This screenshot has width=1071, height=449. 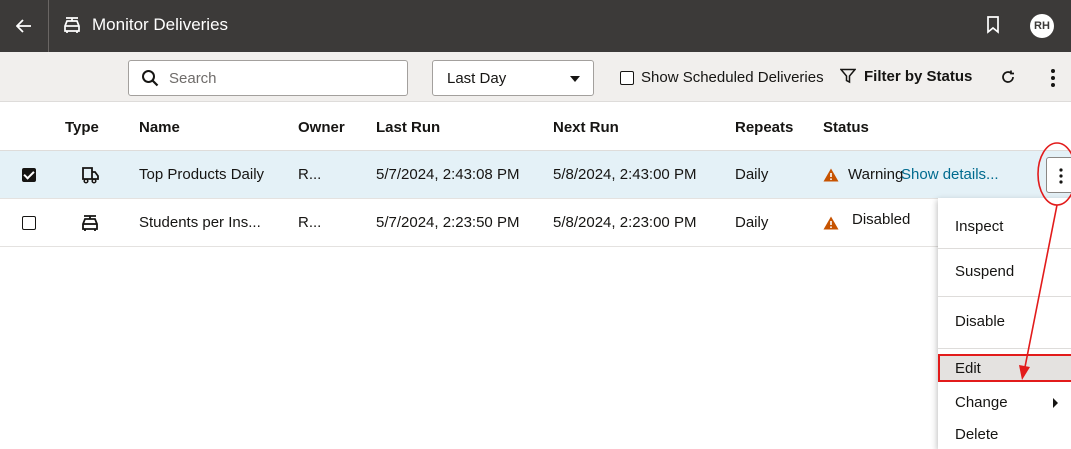 I want to click on menu-item-suspend: Suspend, so click(x=1004, y=272).